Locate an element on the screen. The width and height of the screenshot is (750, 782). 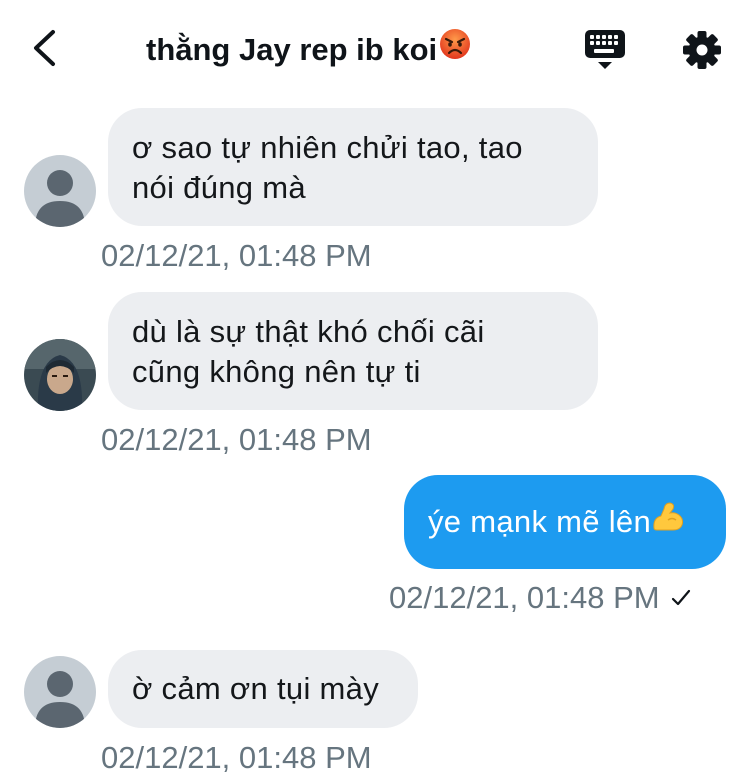
message-line: cũng không nên tự ti is located at coordinates (276, 371).